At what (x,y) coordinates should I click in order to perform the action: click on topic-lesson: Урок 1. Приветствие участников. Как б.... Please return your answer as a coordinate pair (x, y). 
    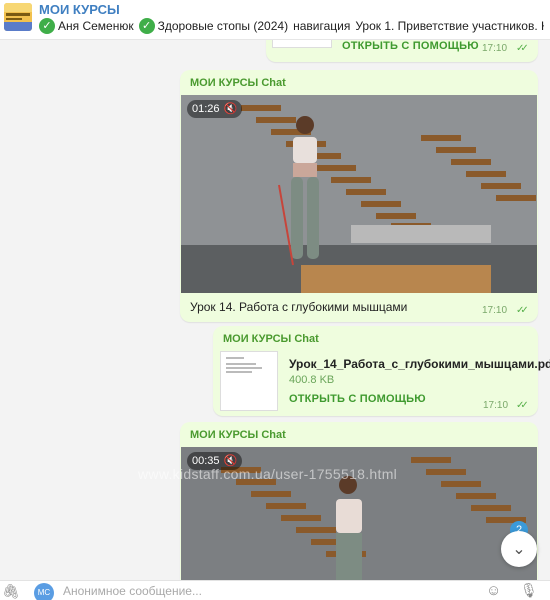
    Looking at the image, I should click on (449, 26).